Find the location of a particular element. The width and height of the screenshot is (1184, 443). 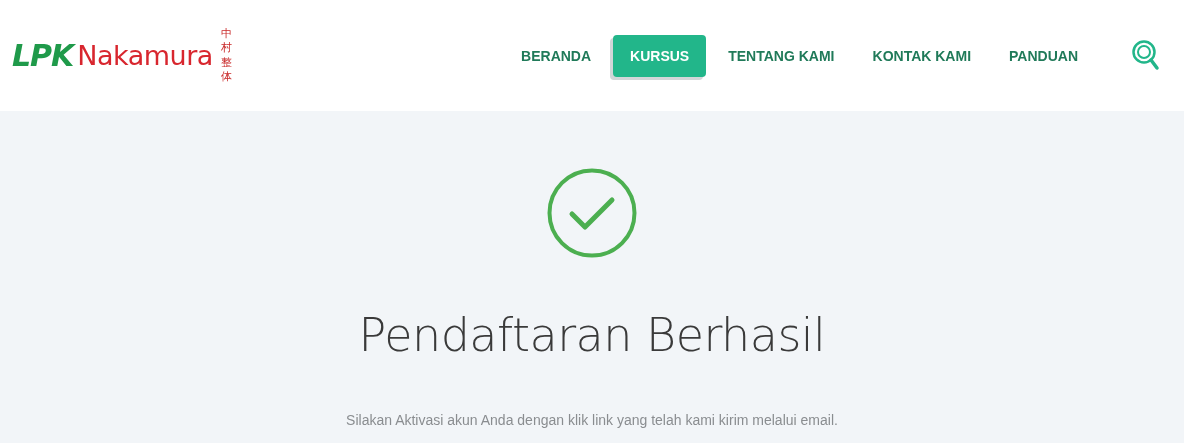

nav-link: KONTAK KAMI is located at coordinates (922, 55).